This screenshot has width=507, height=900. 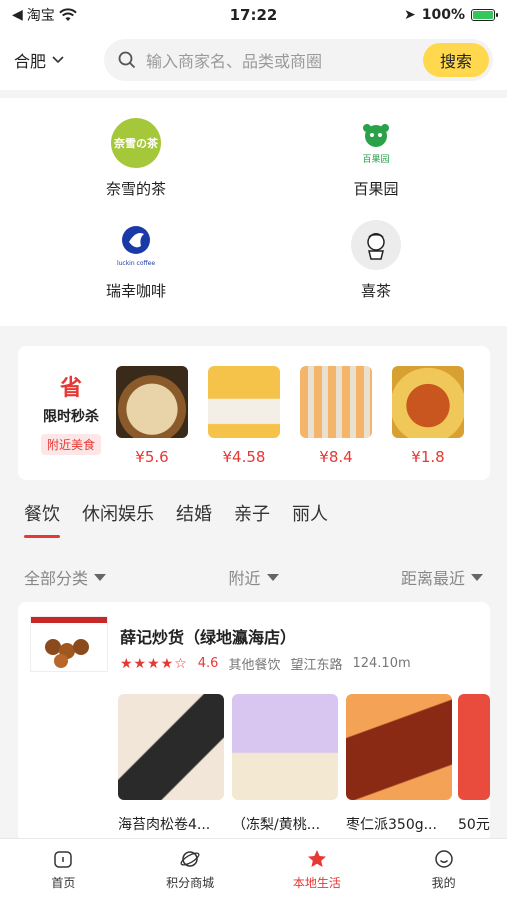 What do you see at coordinates (70, 388) in the screenshot?
I see `save-badge: 省` at bounding box center [70, 388].